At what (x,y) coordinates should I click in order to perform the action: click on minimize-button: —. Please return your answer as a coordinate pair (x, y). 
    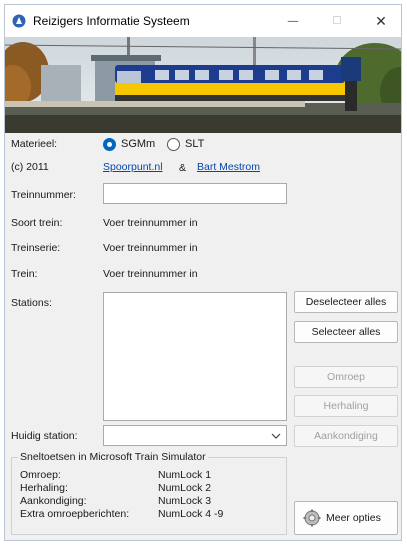
    Looking at the image, I should click on (293, 21).